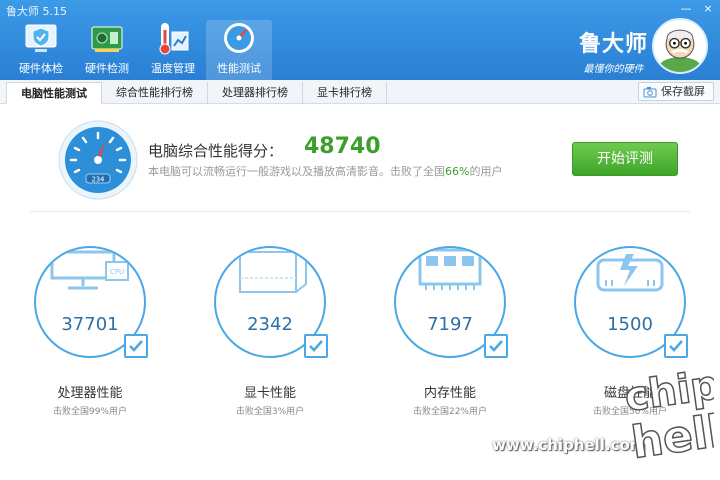  I want to click on performance-gauge: 234, so click(98, 160).